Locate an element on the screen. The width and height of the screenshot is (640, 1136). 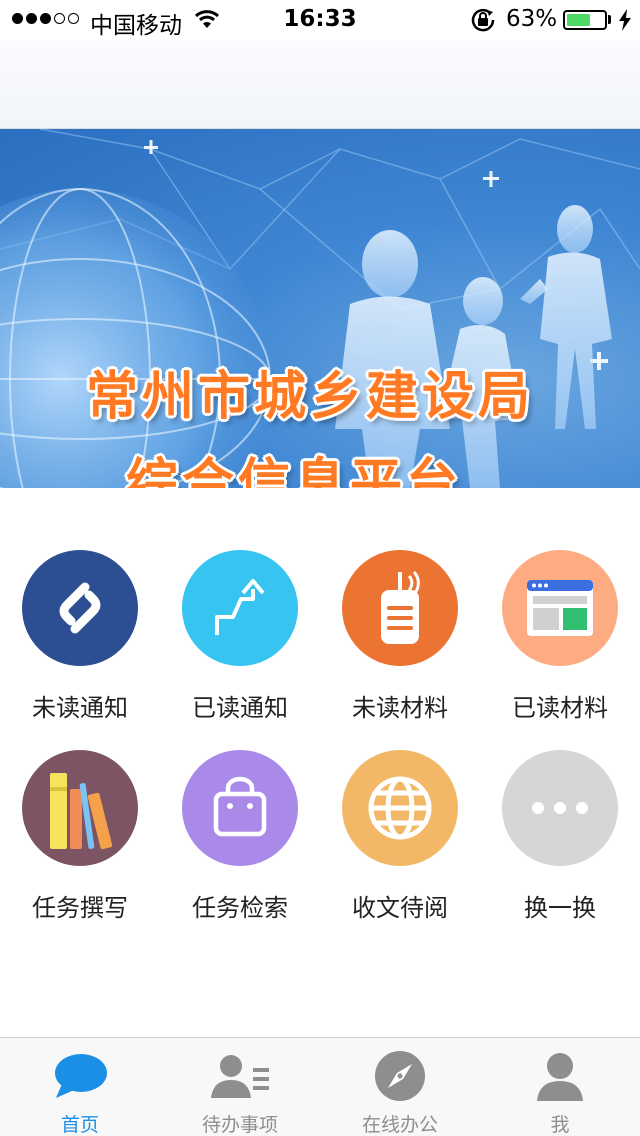
chat-bubble-icon is located at coordinates (80, 1076).